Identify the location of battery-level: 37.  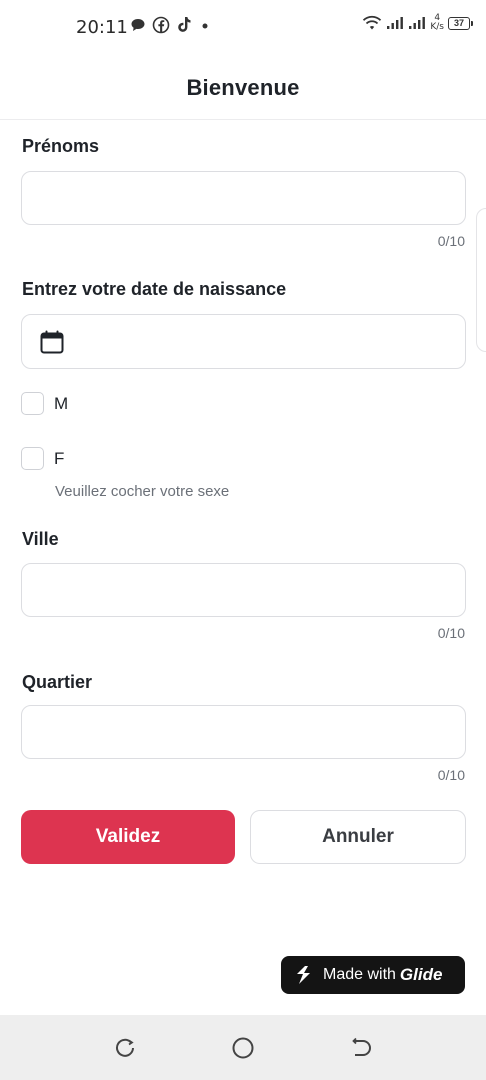
(458, 23).